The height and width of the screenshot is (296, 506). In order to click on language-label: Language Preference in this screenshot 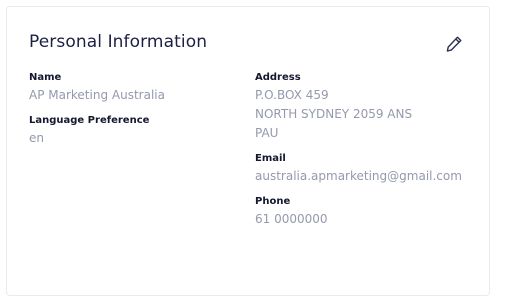, I will do `click(89, 120)`.